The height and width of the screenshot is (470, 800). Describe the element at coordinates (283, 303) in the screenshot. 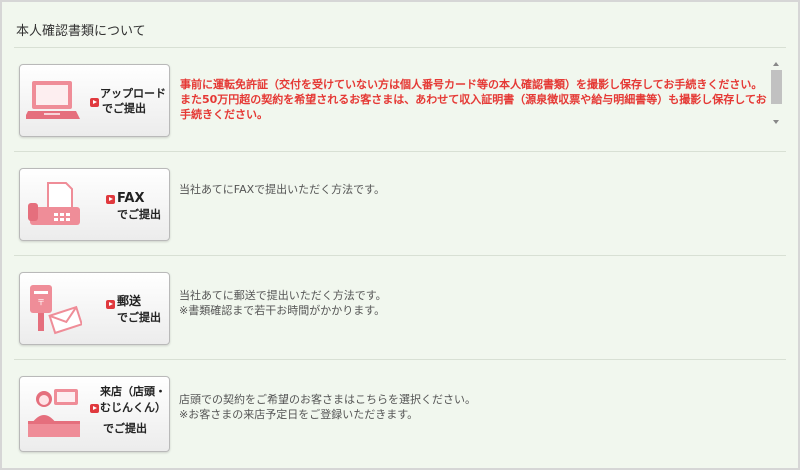

I see `option-description: 当社あてに郵送で提出いただく方法です。 ※書類確認まで若干お時間がかかります。` at that location.